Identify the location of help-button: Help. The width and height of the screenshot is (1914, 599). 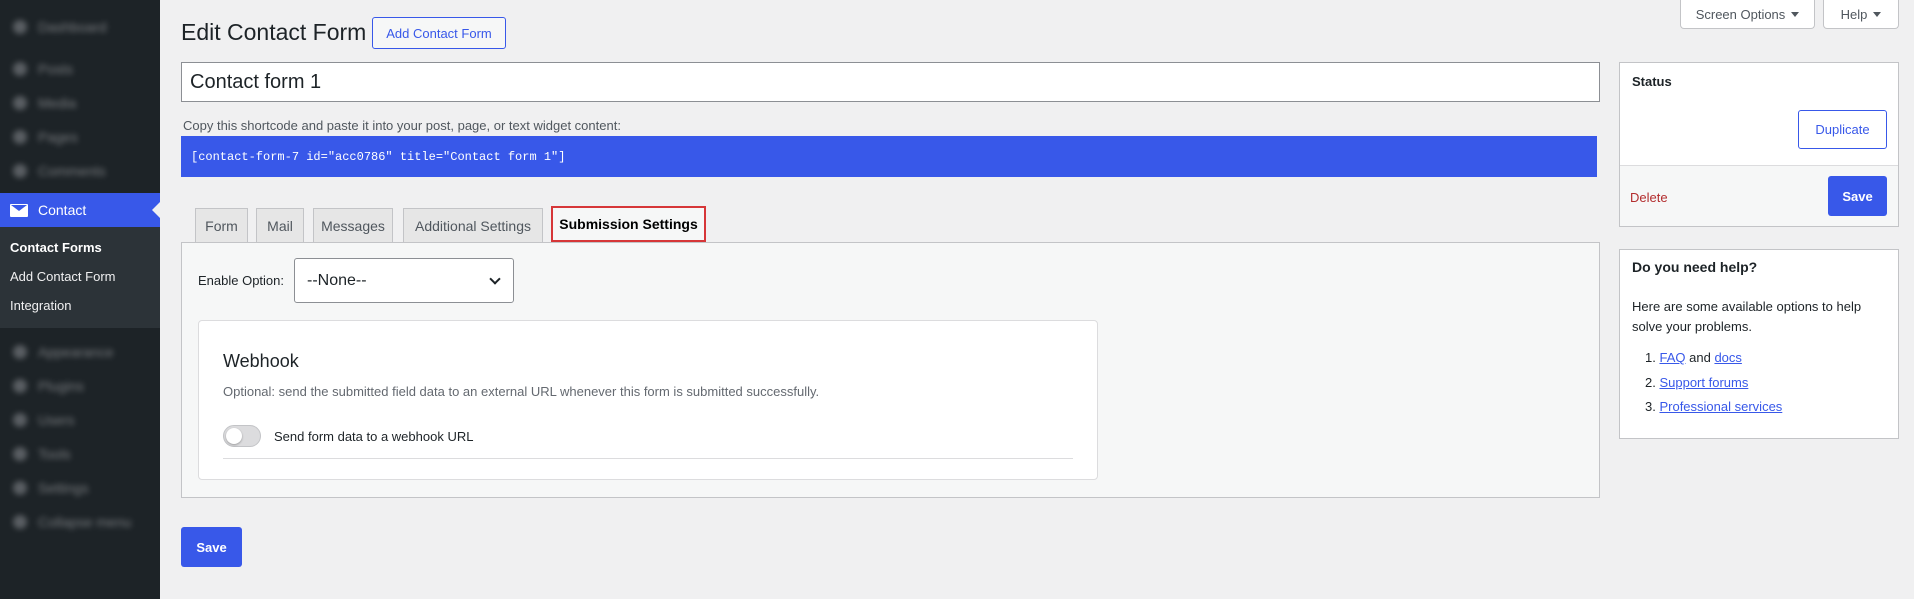
(1861, 14).